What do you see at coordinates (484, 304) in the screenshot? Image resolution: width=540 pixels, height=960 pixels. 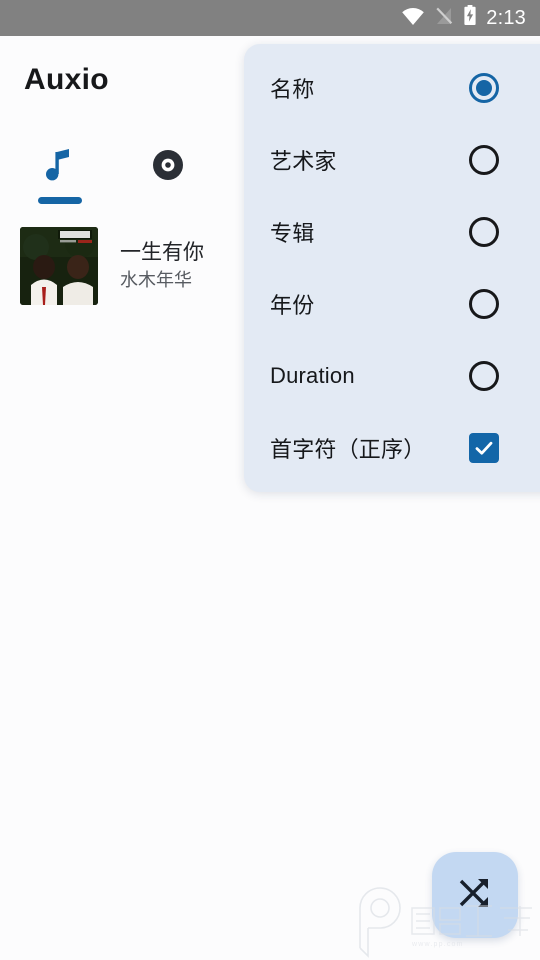 I see `radio-button-year` at bounding box center [484, 304].